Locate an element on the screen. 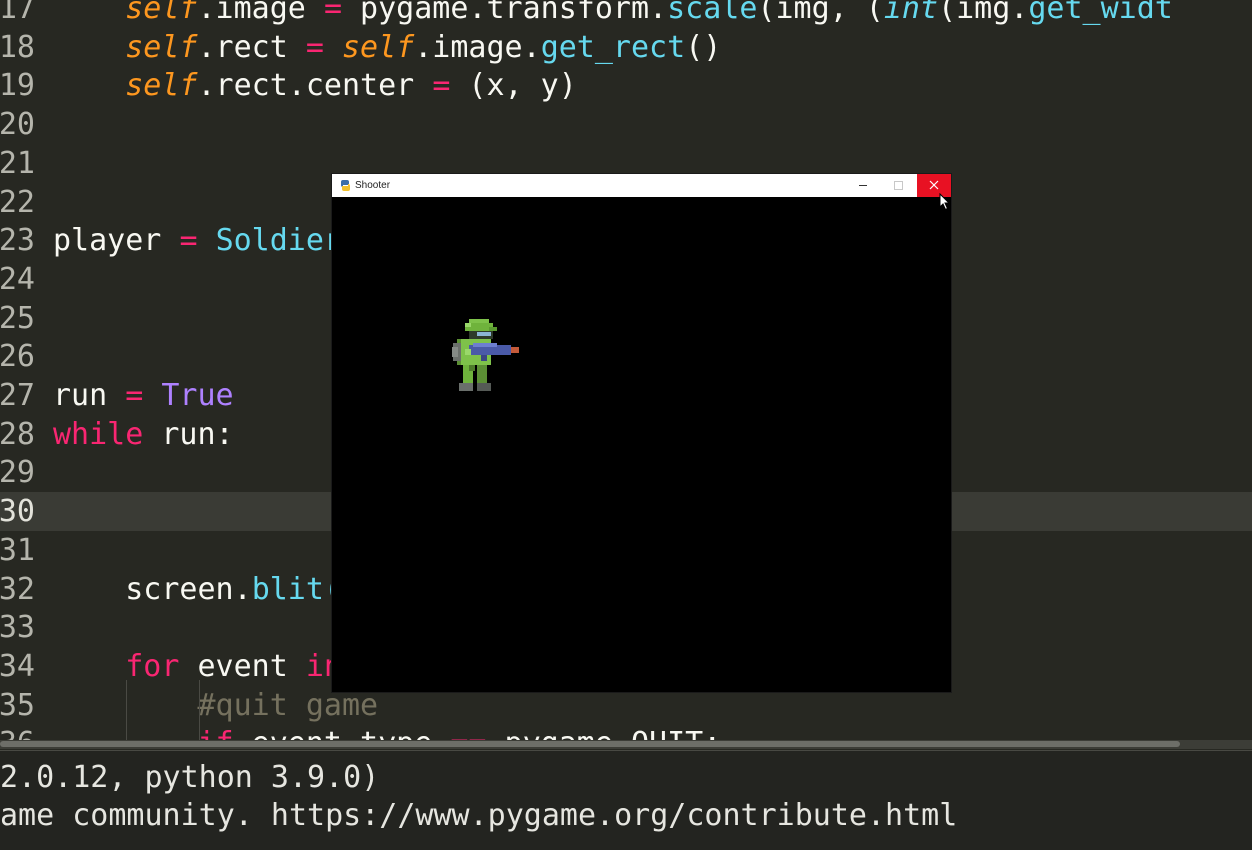 This screenshot has width=1252, height=850. horizontal-scrollbar is located at coordinates (626, 744).